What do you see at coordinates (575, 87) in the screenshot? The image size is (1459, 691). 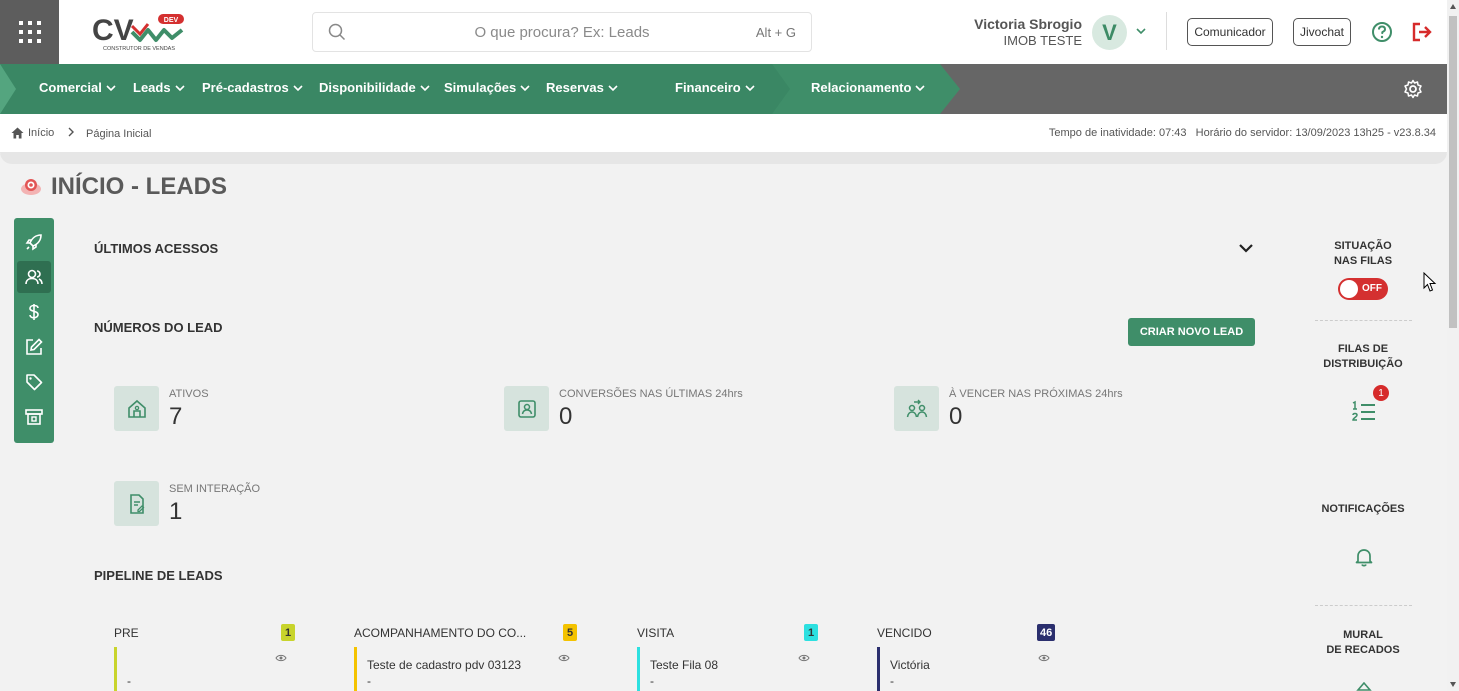 I see `nav-label: Reservas` at bounding box center [575, 87].